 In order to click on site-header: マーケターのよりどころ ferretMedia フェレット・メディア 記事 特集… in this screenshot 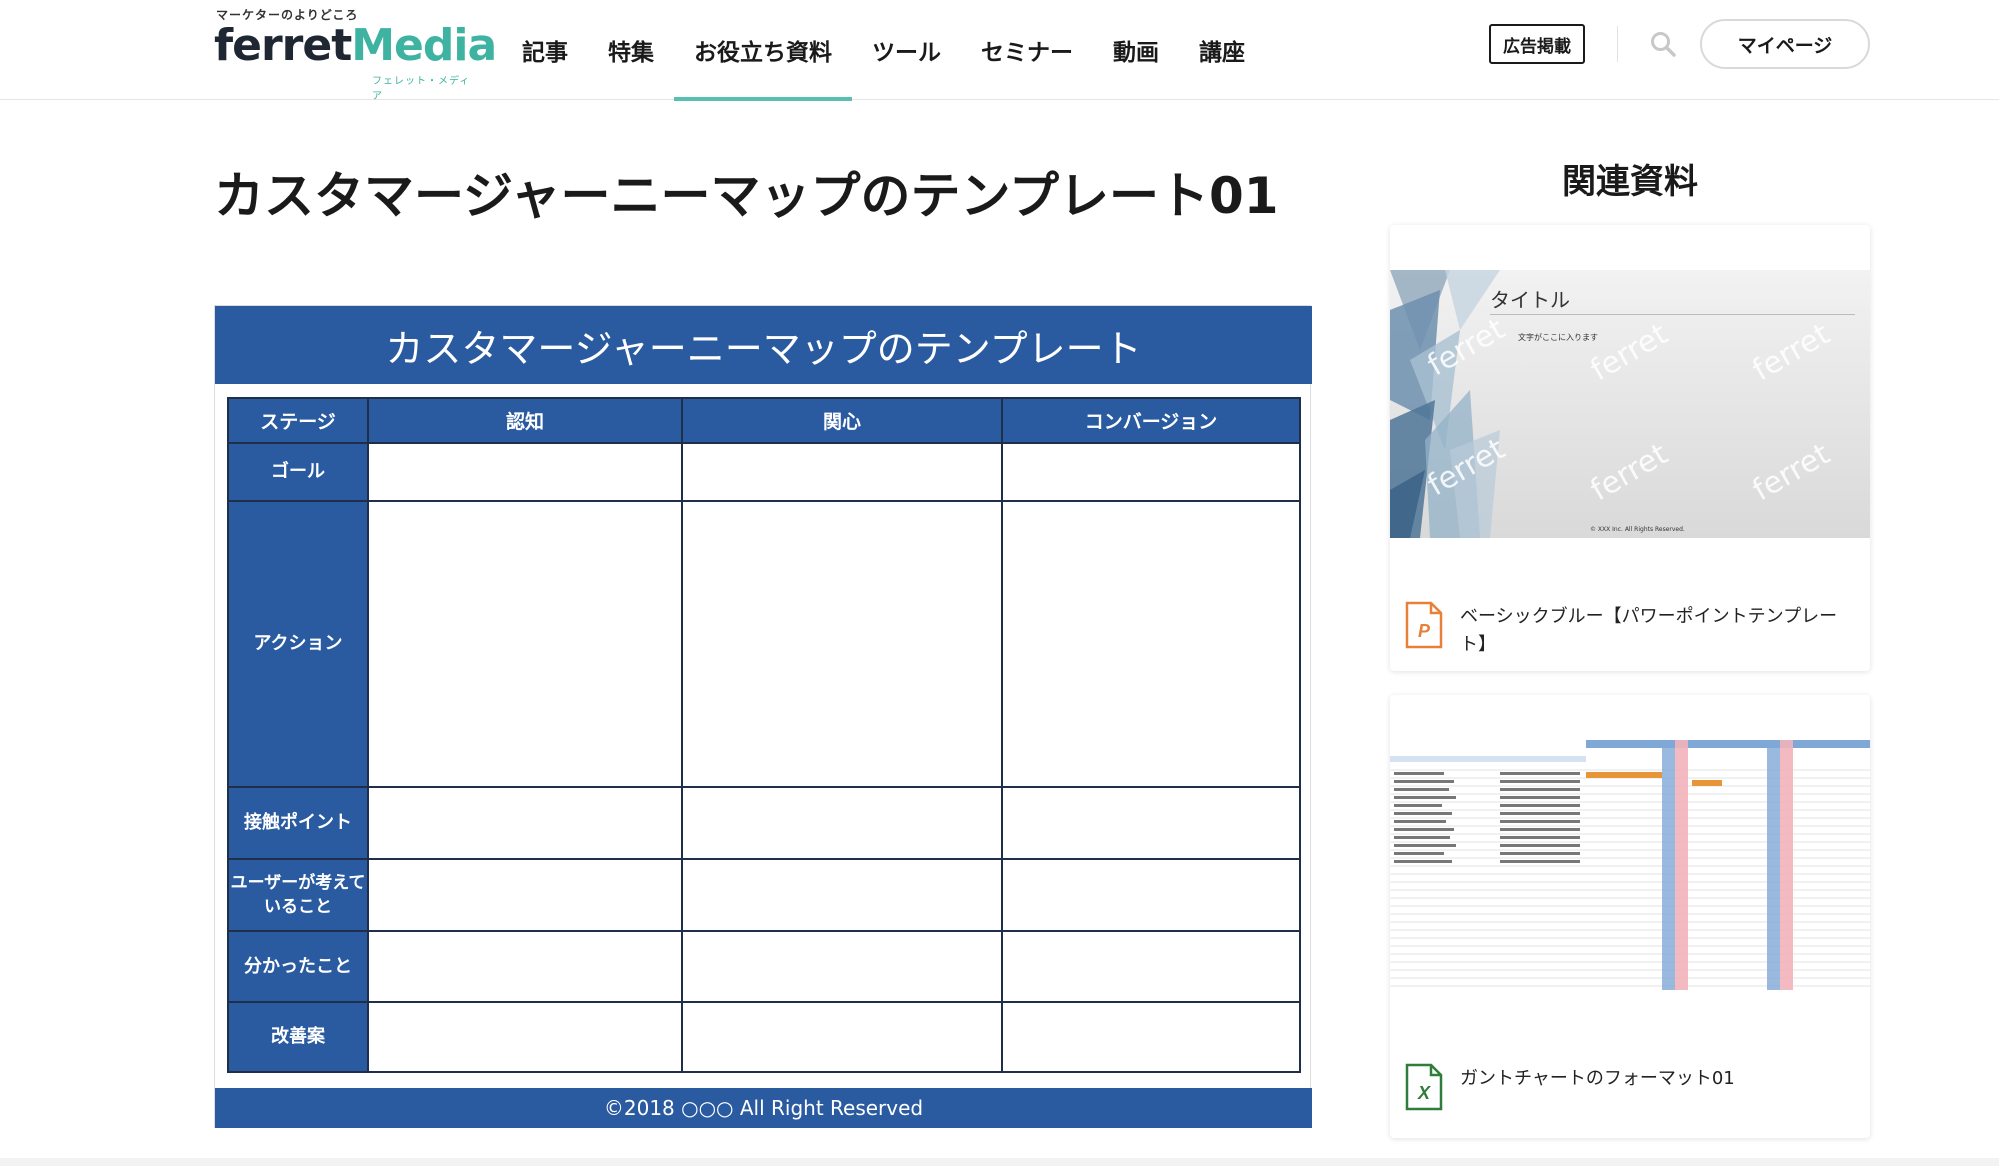, I will do `click(999, 51)`.